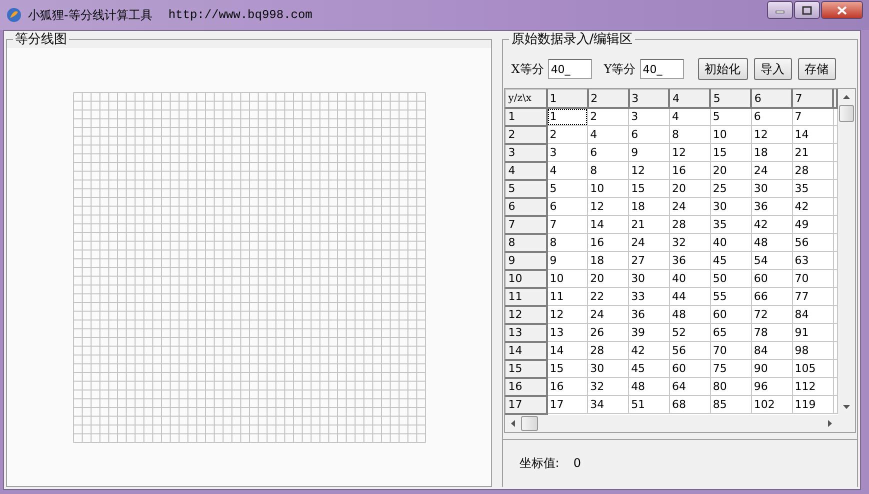 The width and height of the screenshot is (869, 494). Describe the element at coordinates (813, 153) in the screenshot. I see `table-cell: 21` at that location.